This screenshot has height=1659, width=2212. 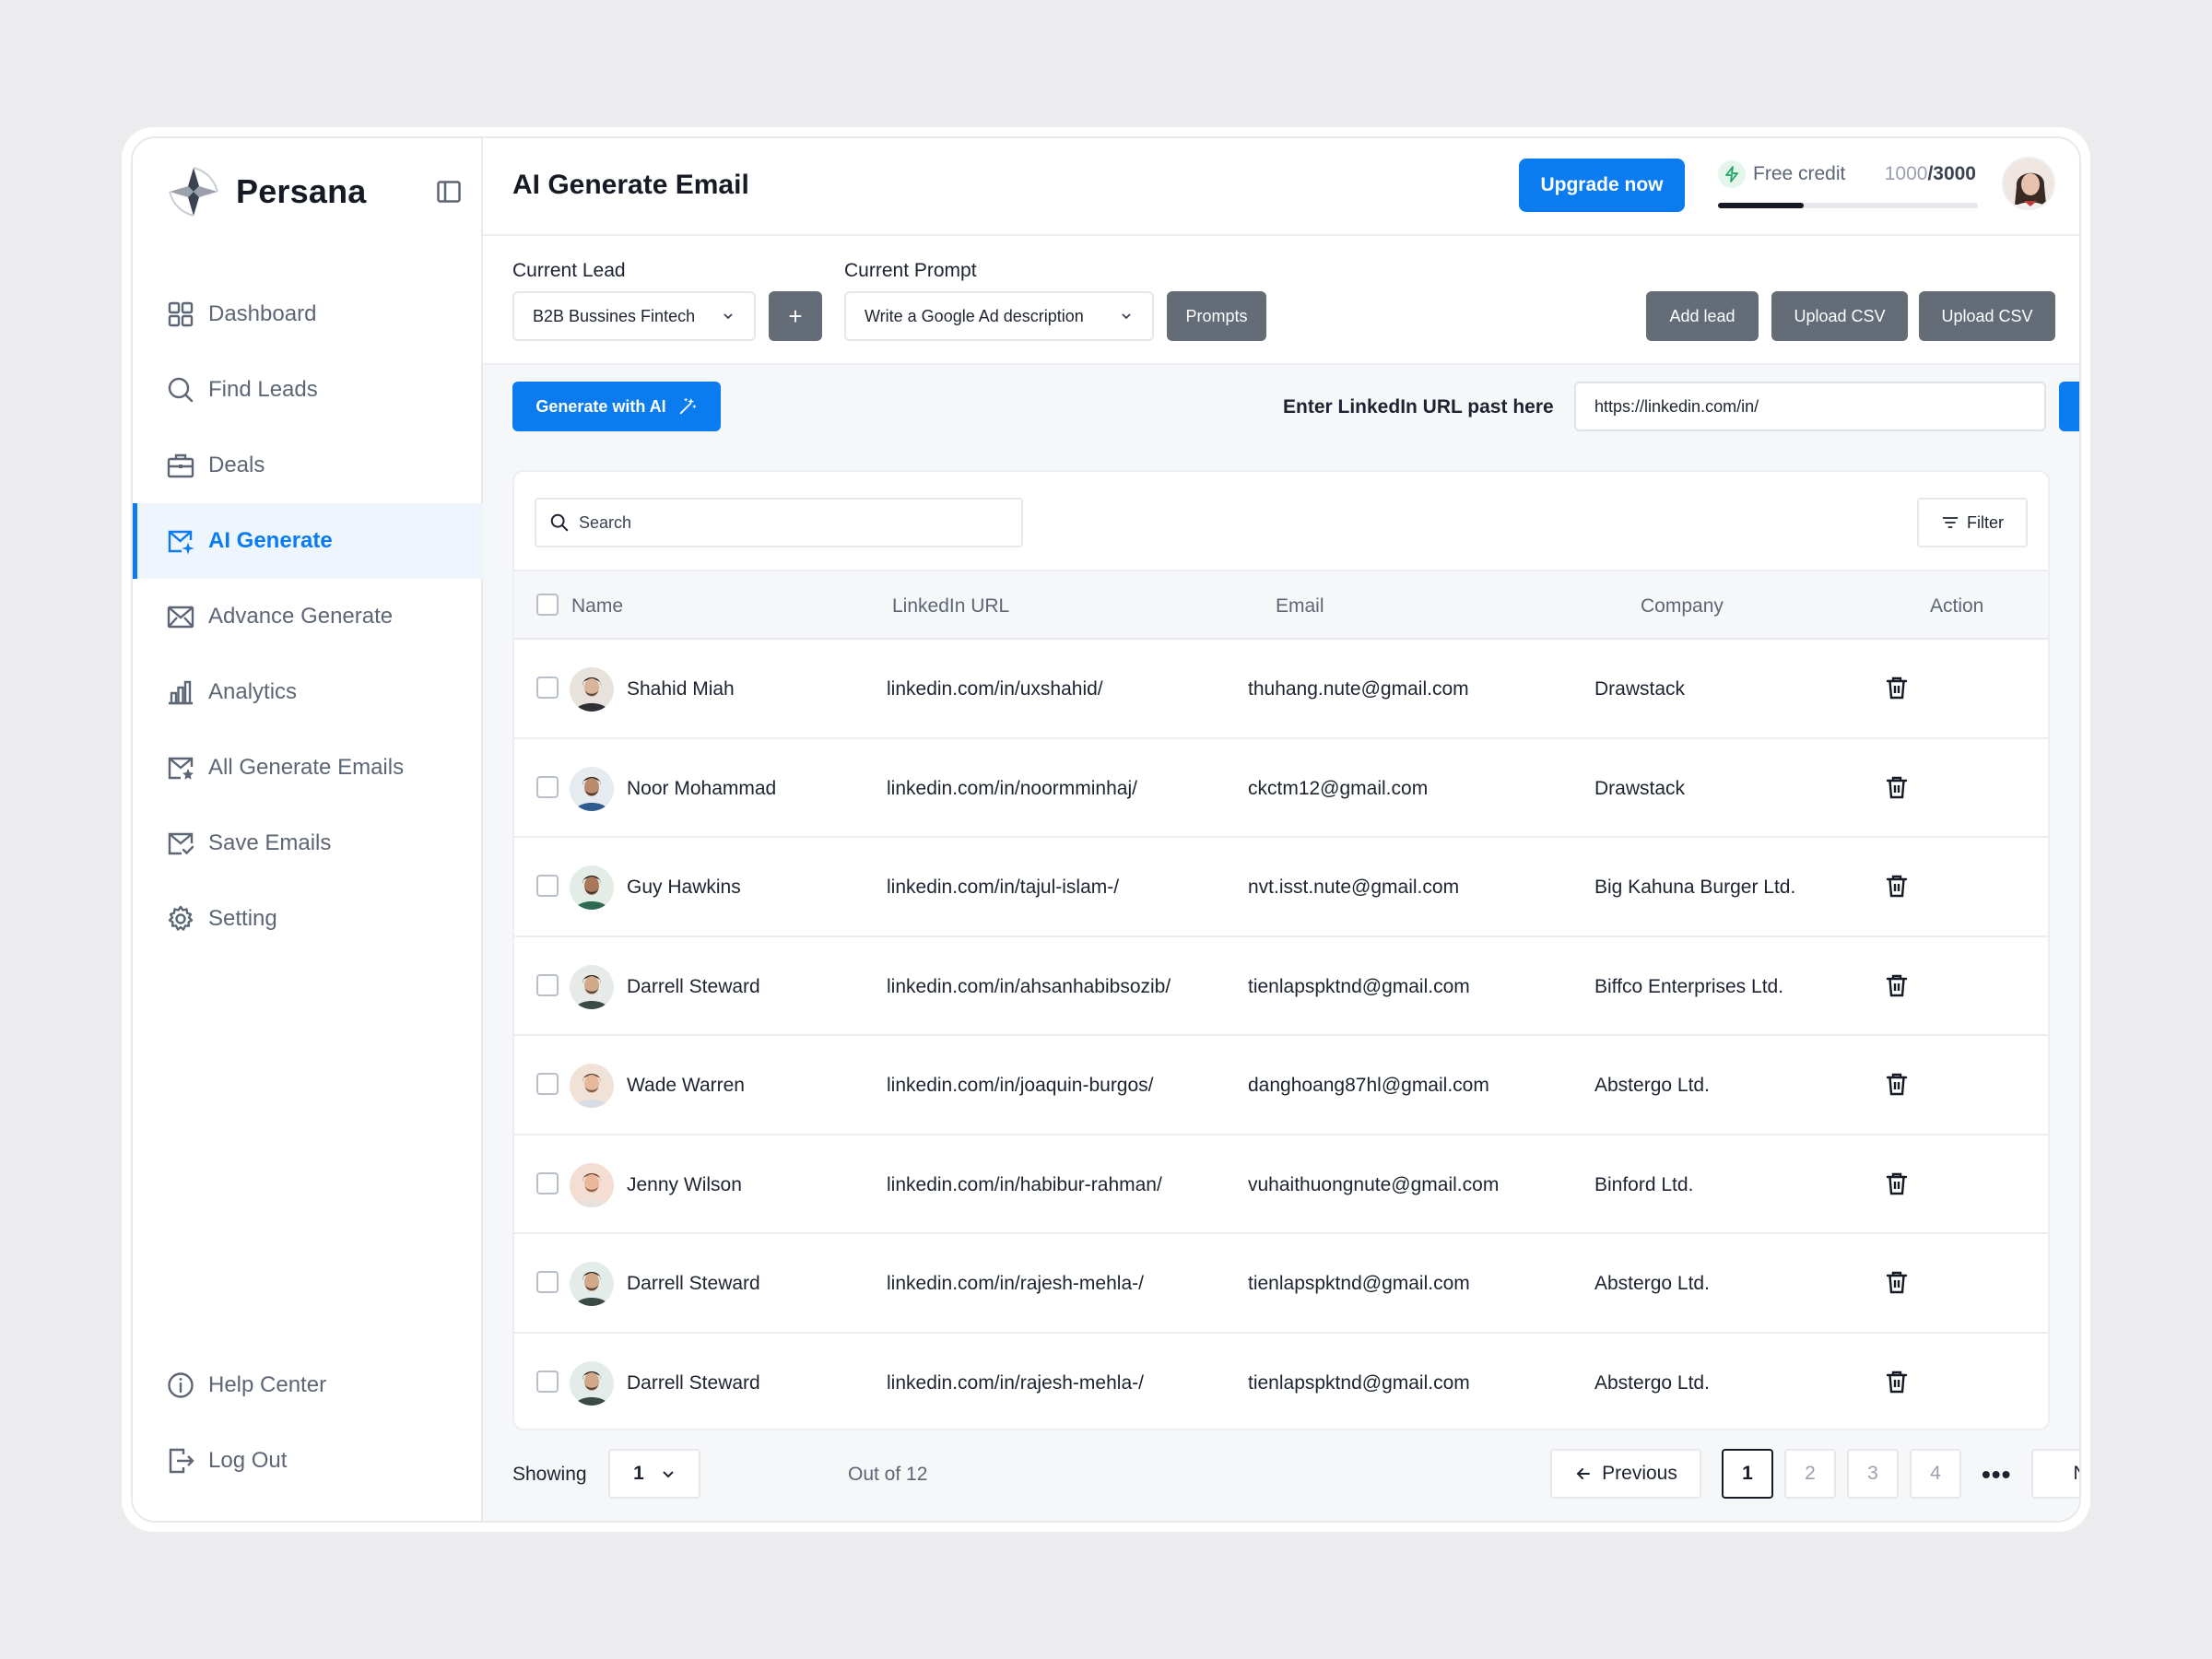 I want to click on prompts-button: Prompts, so click(x=1216, y=316).